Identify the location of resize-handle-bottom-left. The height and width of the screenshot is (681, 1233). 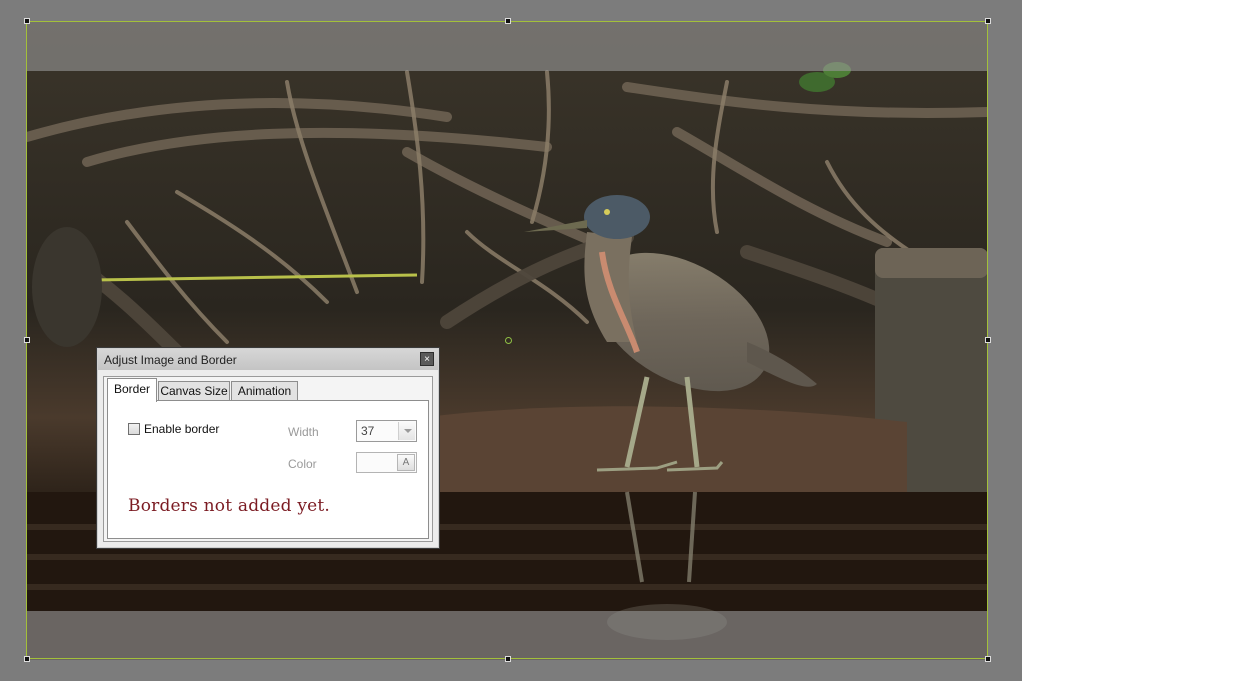
(27, 659).